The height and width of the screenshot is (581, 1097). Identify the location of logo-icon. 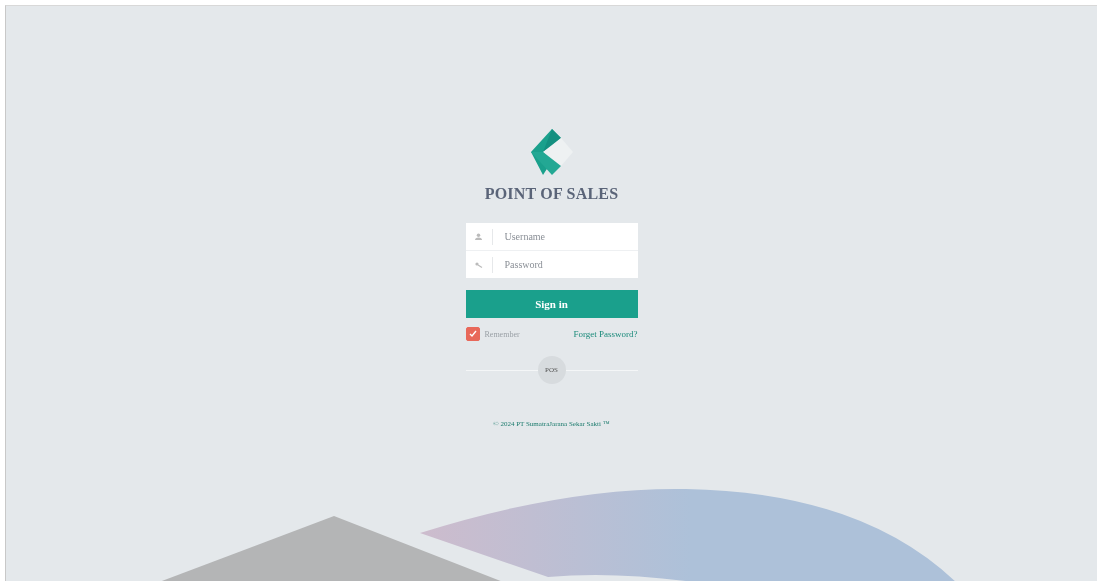
(551, 152).